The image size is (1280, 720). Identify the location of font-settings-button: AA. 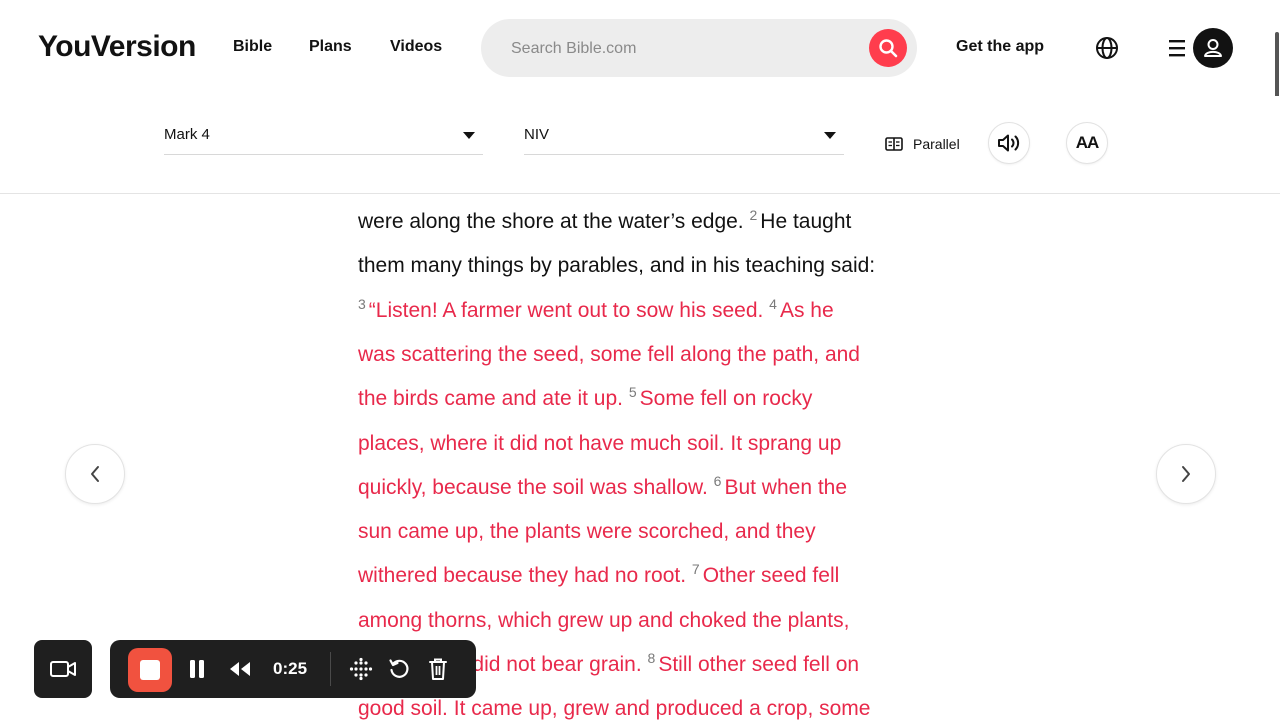
(1087, 143).